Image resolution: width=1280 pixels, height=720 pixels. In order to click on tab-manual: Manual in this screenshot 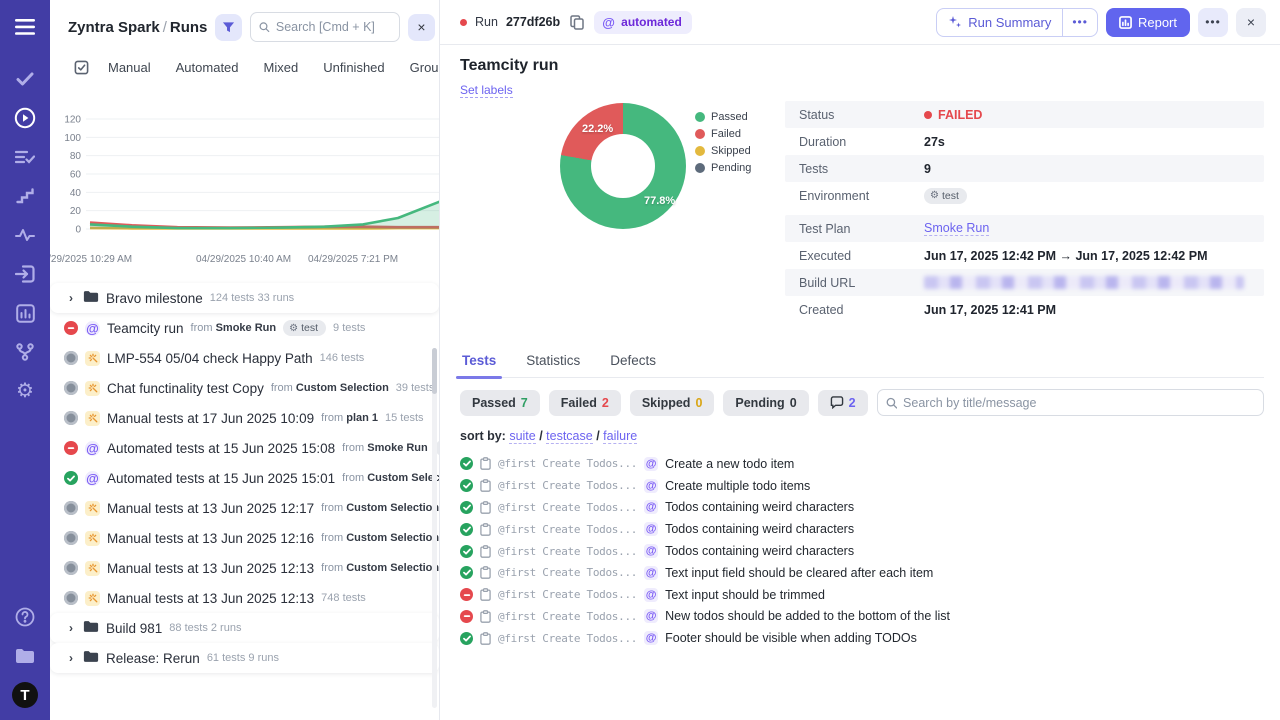, I will do `click(129, 67)`.